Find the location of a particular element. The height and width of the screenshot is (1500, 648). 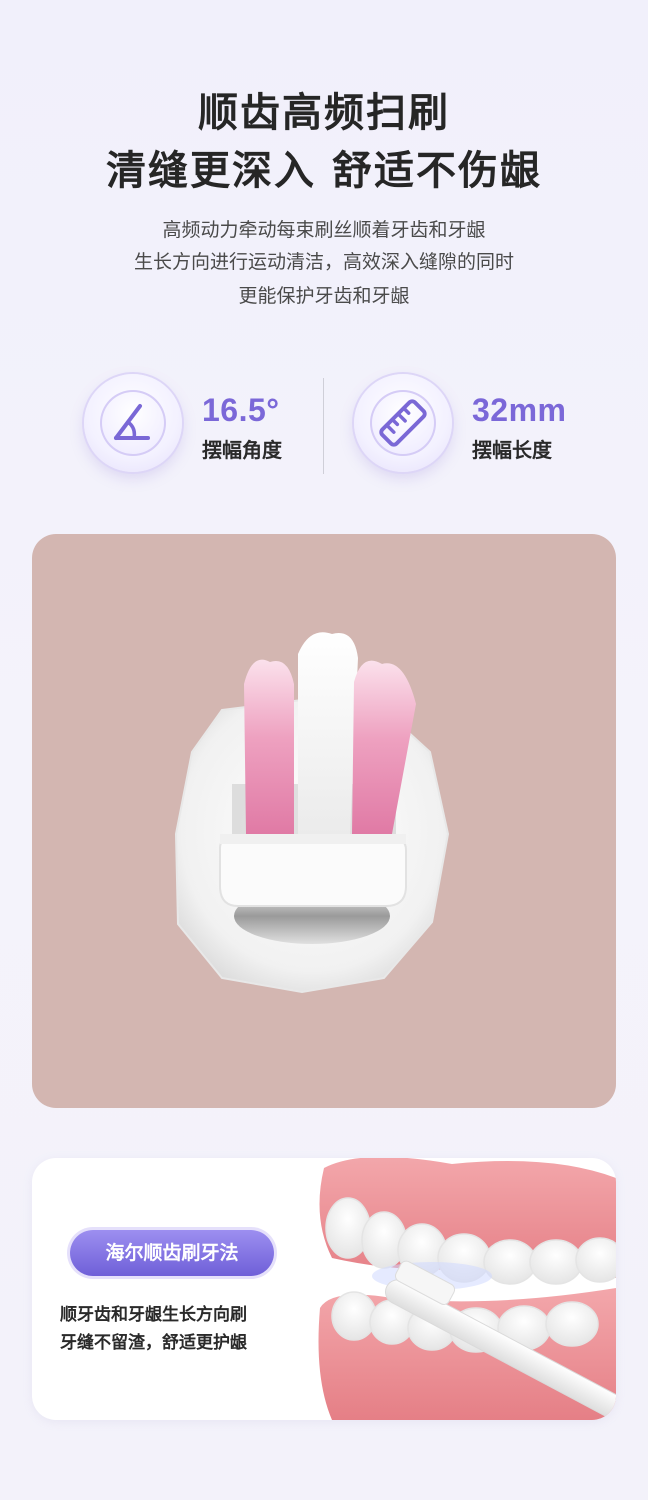

angle-badge is located at coordinates (133, 423).